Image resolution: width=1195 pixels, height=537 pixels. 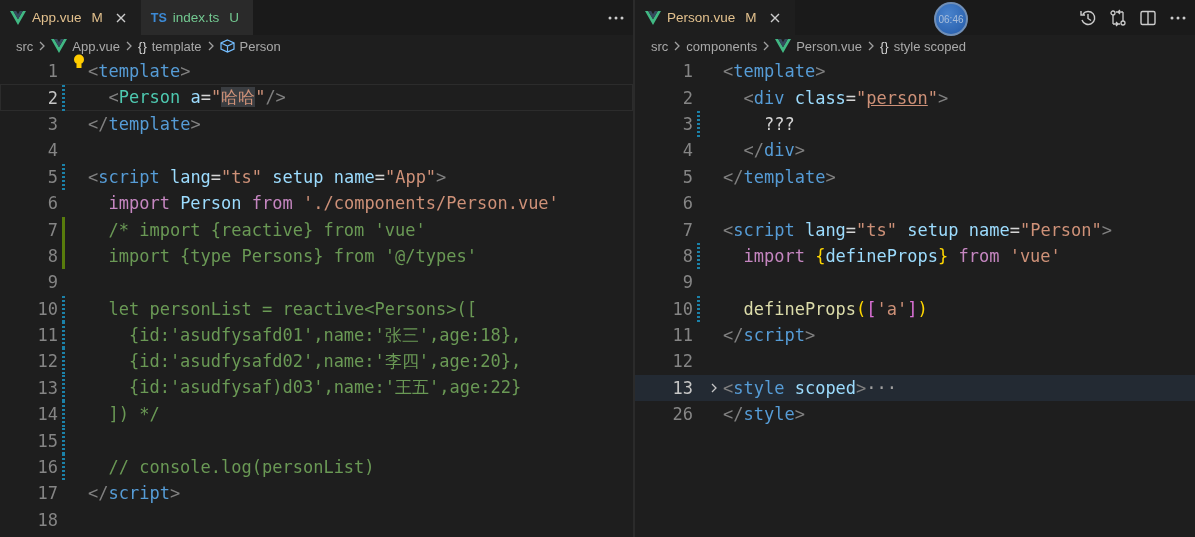 I want to click on editor-tab: App.vue M, so click(x=70, y=17).